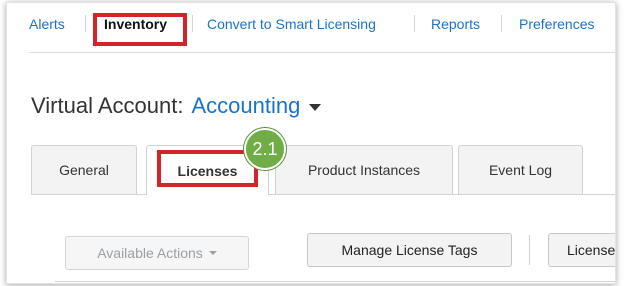 The height and width of the screenshot is (286, 627). I want to click on step-badge: 2.1, so click(265, 149).